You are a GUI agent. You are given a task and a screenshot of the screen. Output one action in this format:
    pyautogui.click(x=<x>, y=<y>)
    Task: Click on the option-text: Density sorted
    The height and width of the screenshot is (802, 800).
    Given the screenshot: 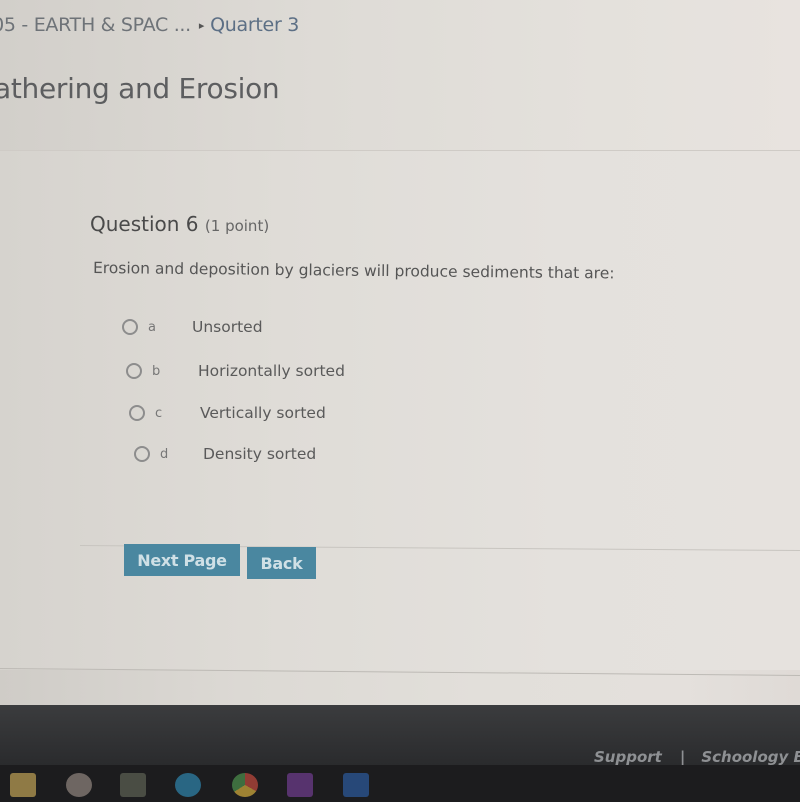 What is the action you would take?
    pyautogui.click(x=260, y=454)
    